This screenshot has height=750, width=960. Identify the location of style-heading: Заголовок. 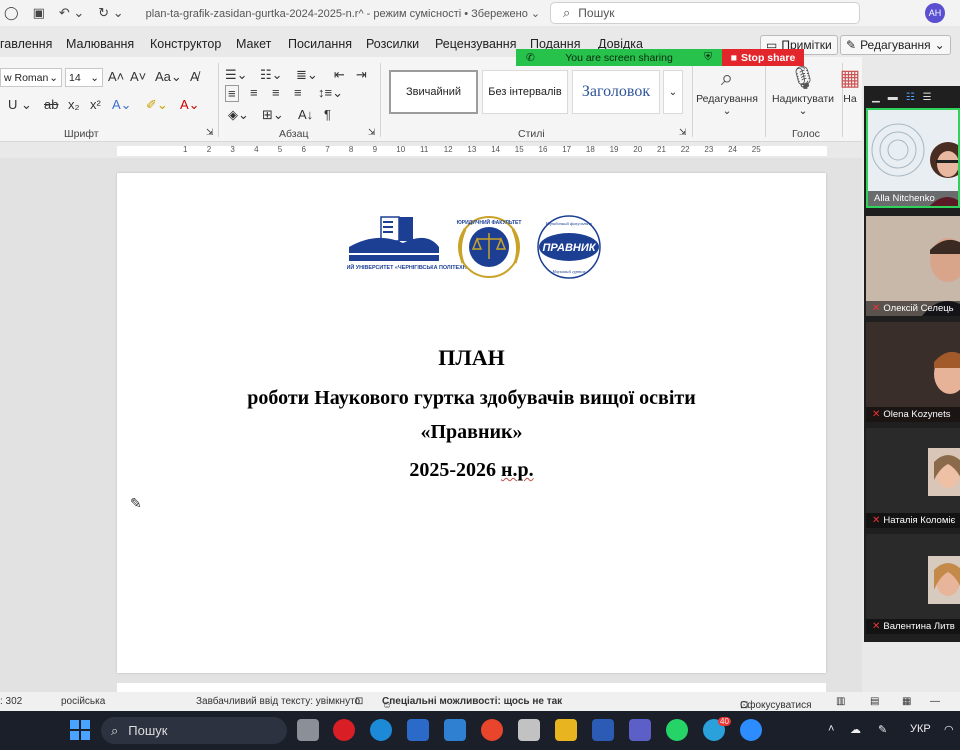
(616, 92).